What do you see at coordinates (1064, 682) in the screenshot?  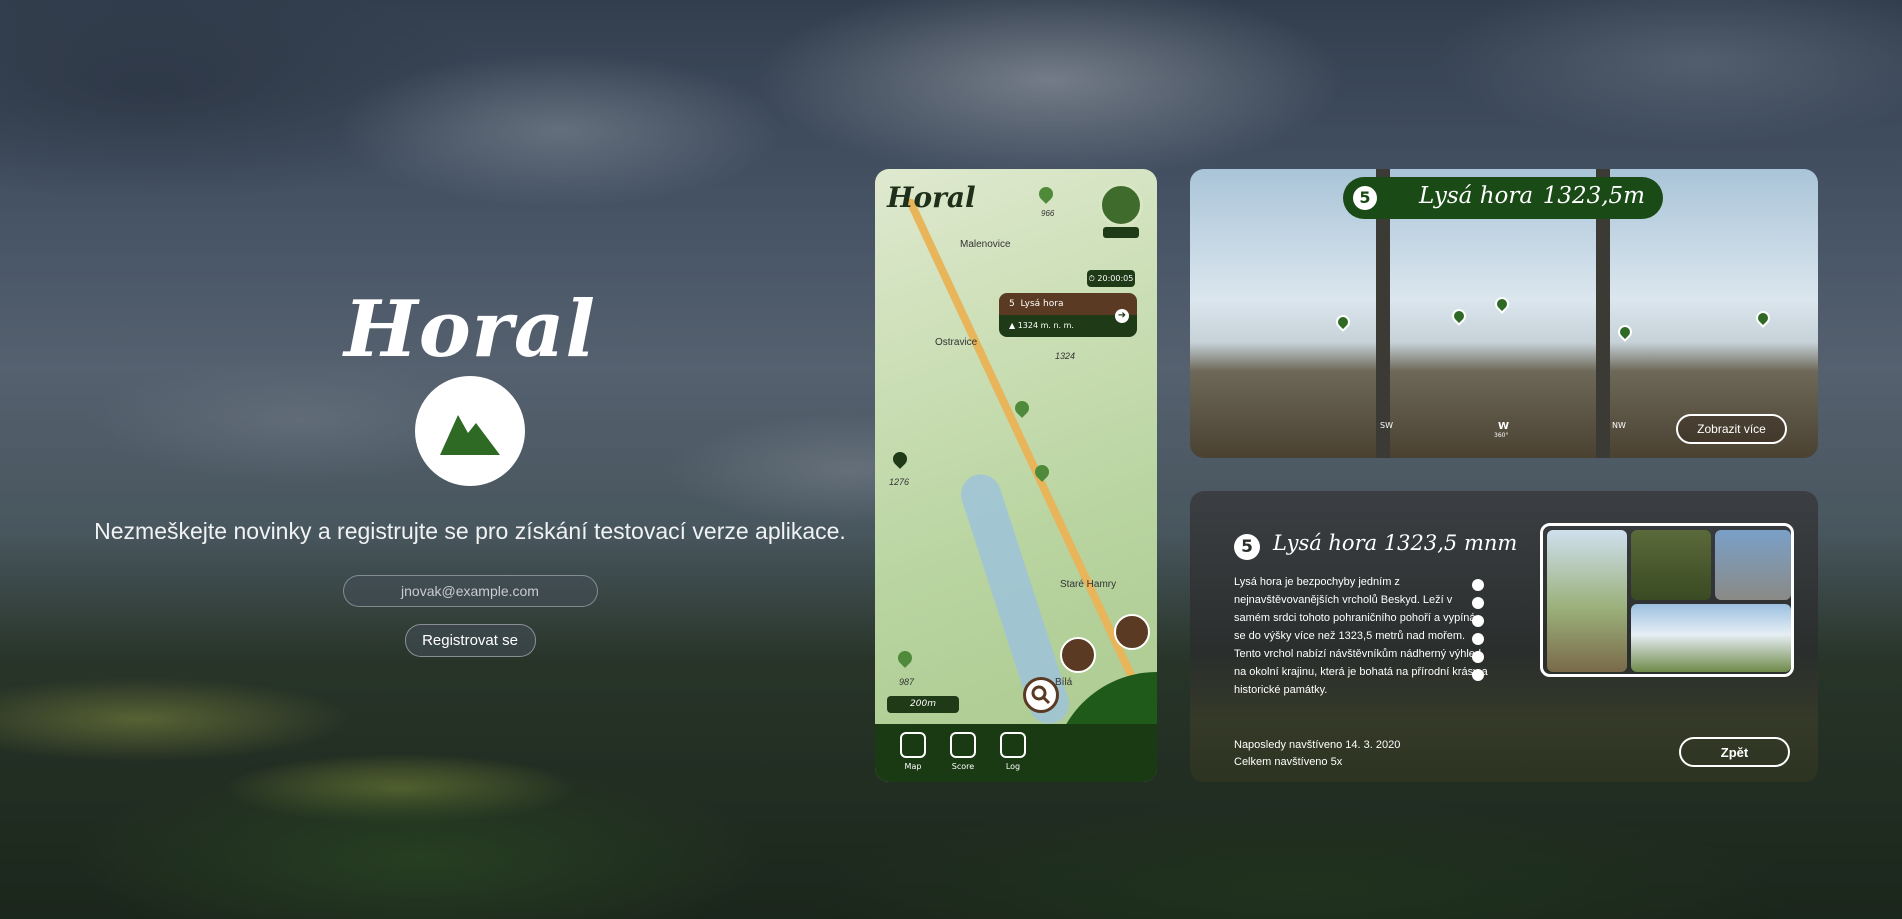 I see `map-label: Bílá` at bounding box center [1064, 682].